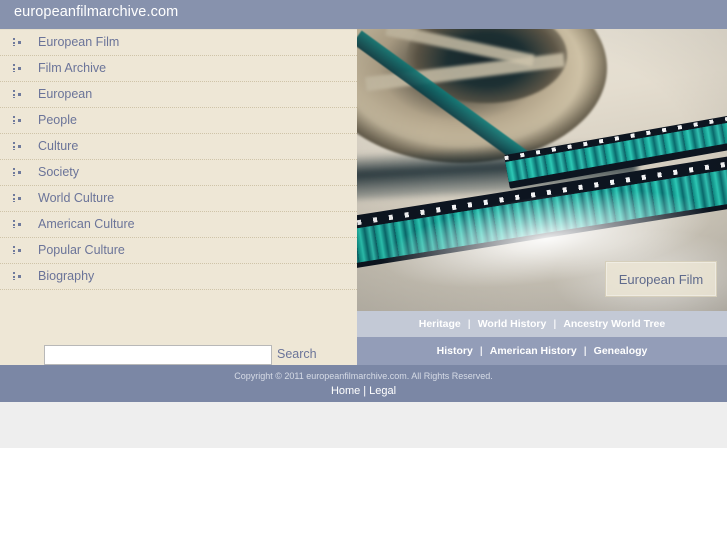  Describe the element at coordinates (178, 251) in the screenshot. I see `keyword-item-8: Popular Culture` at that location.